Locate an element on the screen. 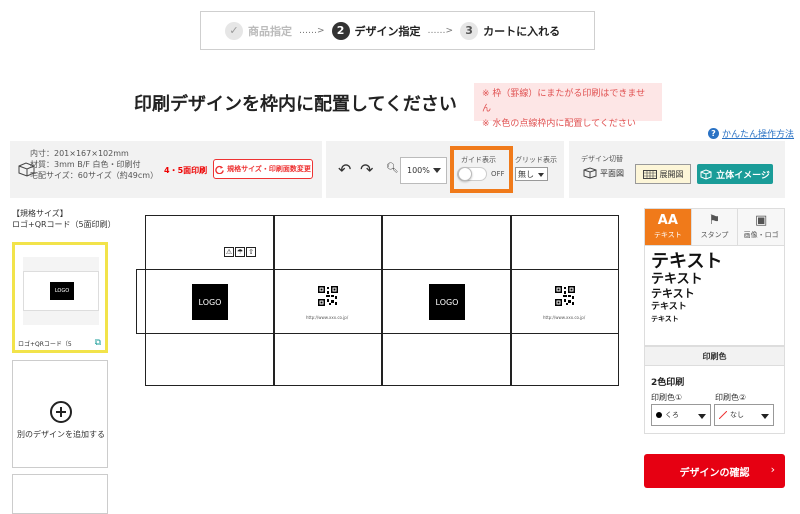 Image resolution: width=800 pixels, height=514 pixels. thumbnail-preview: LOGO is located at coordinates (61, 291).